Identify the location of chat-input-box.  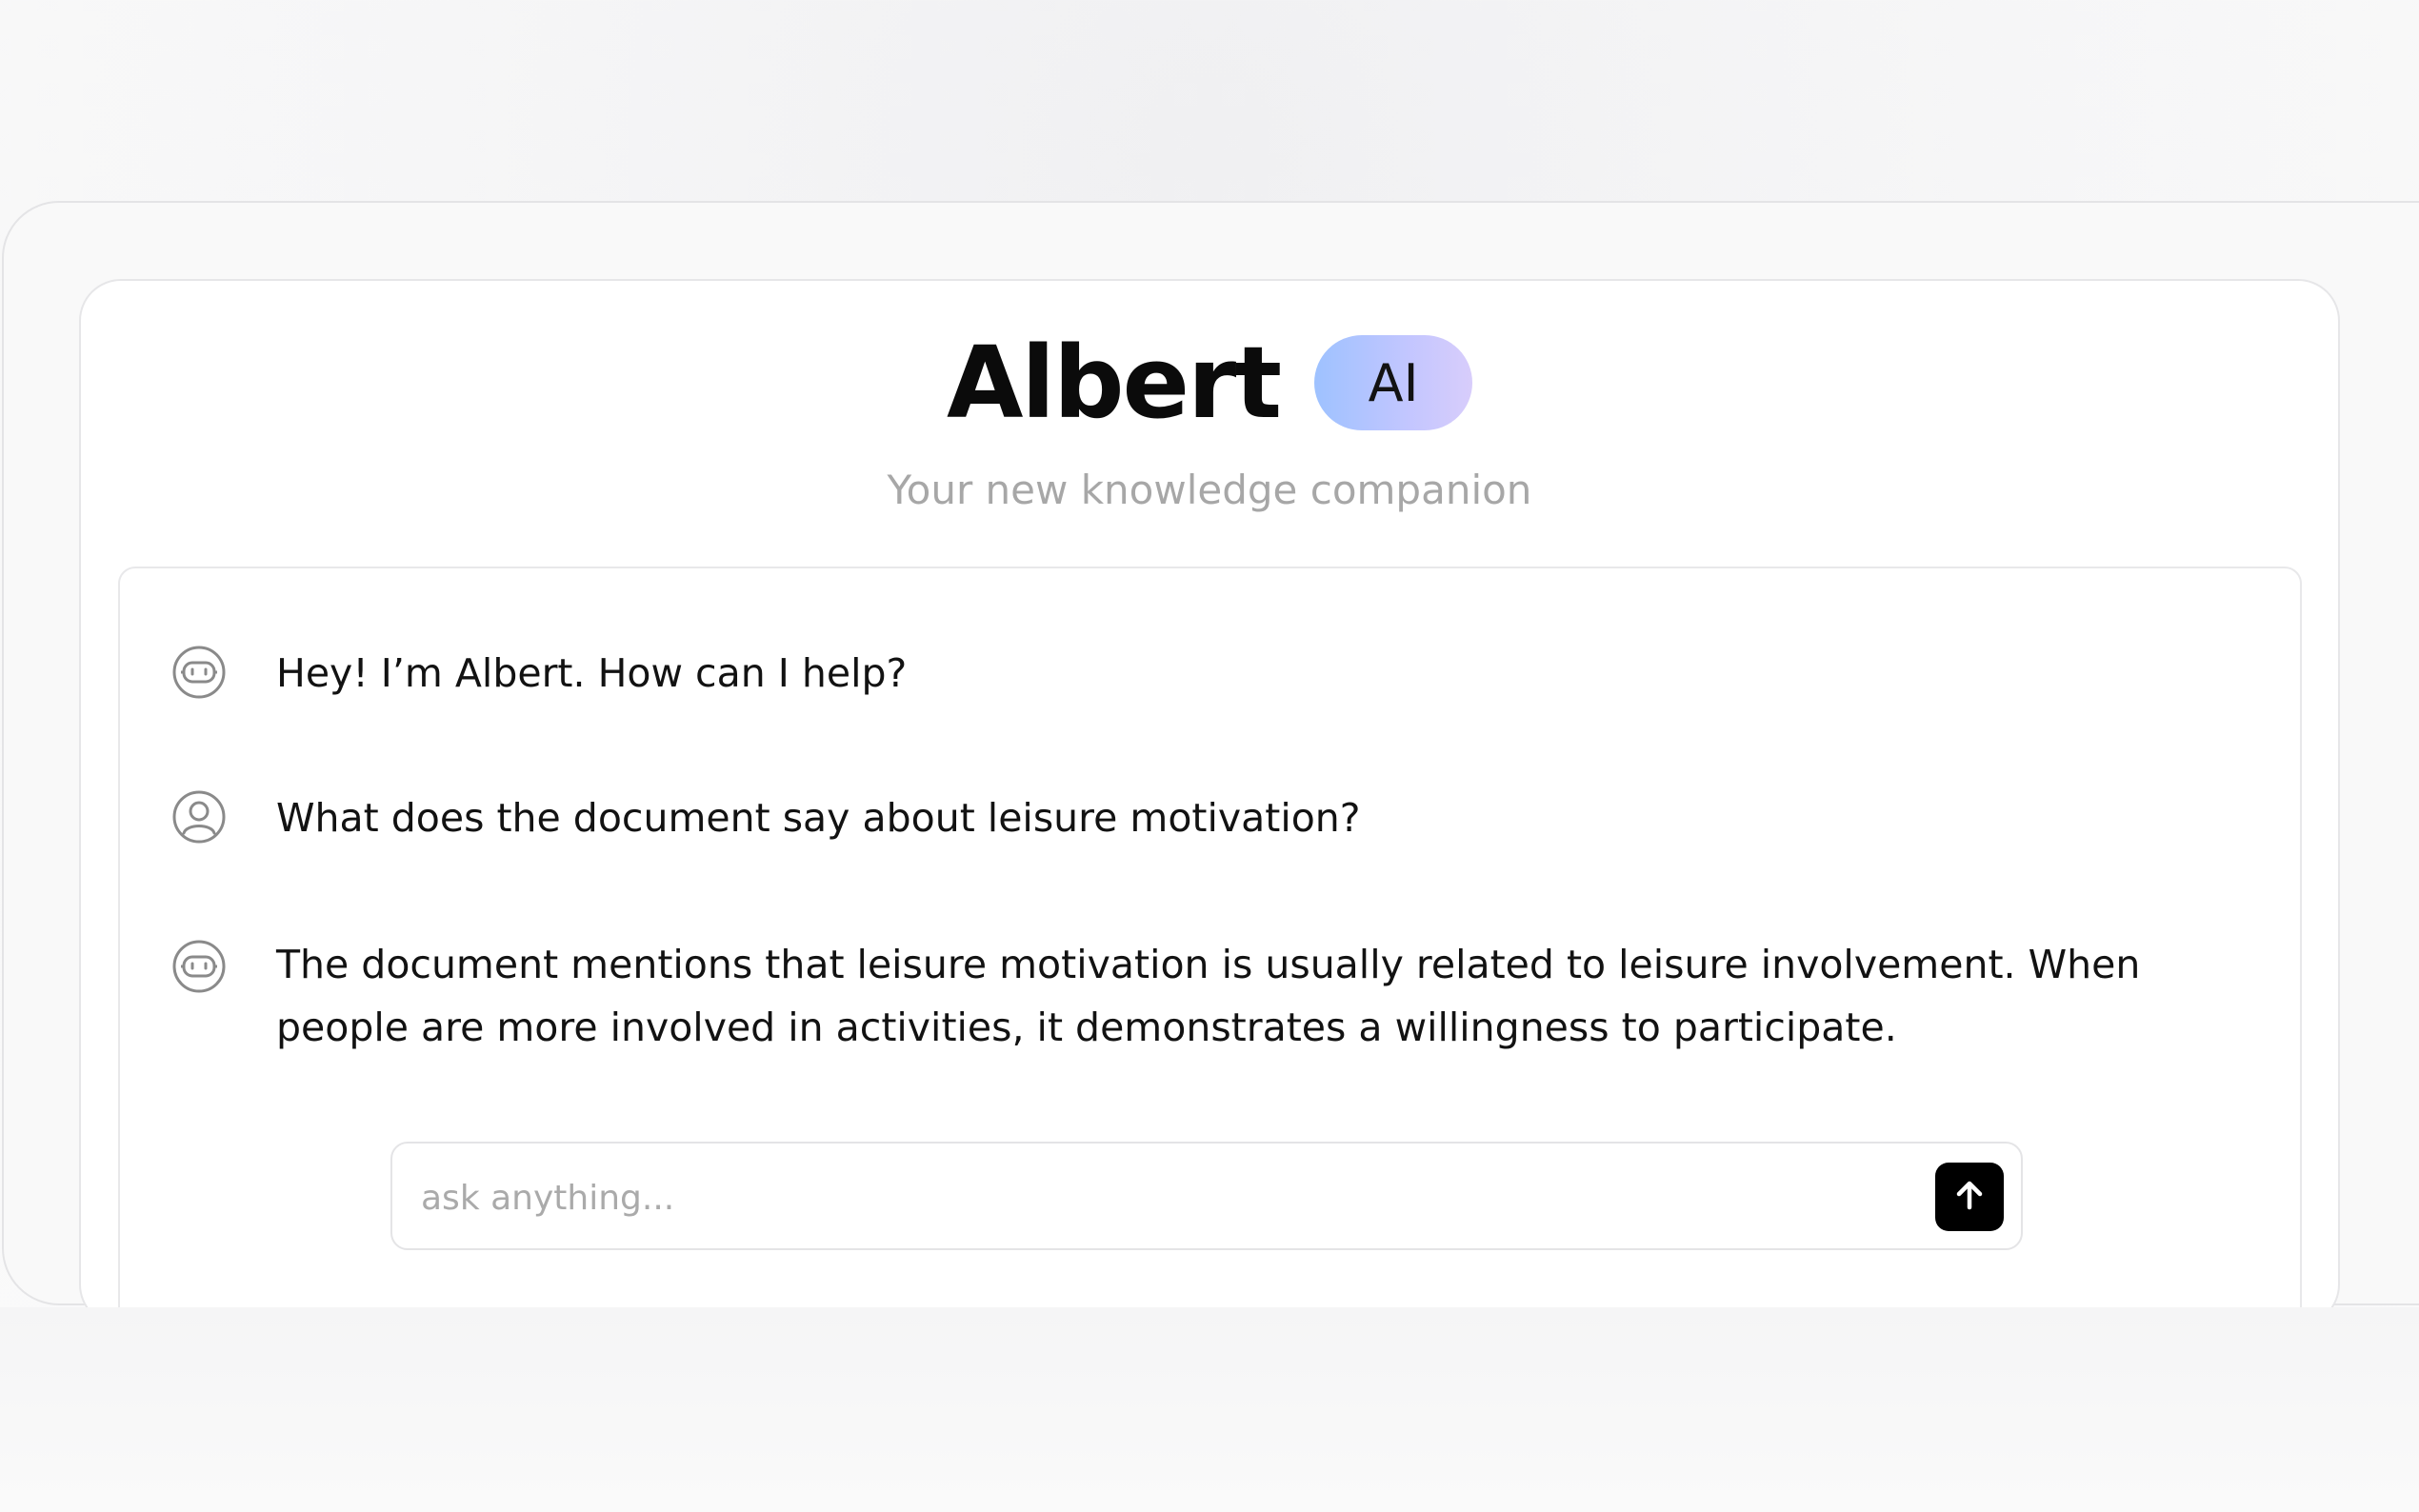
(1206, 1196).